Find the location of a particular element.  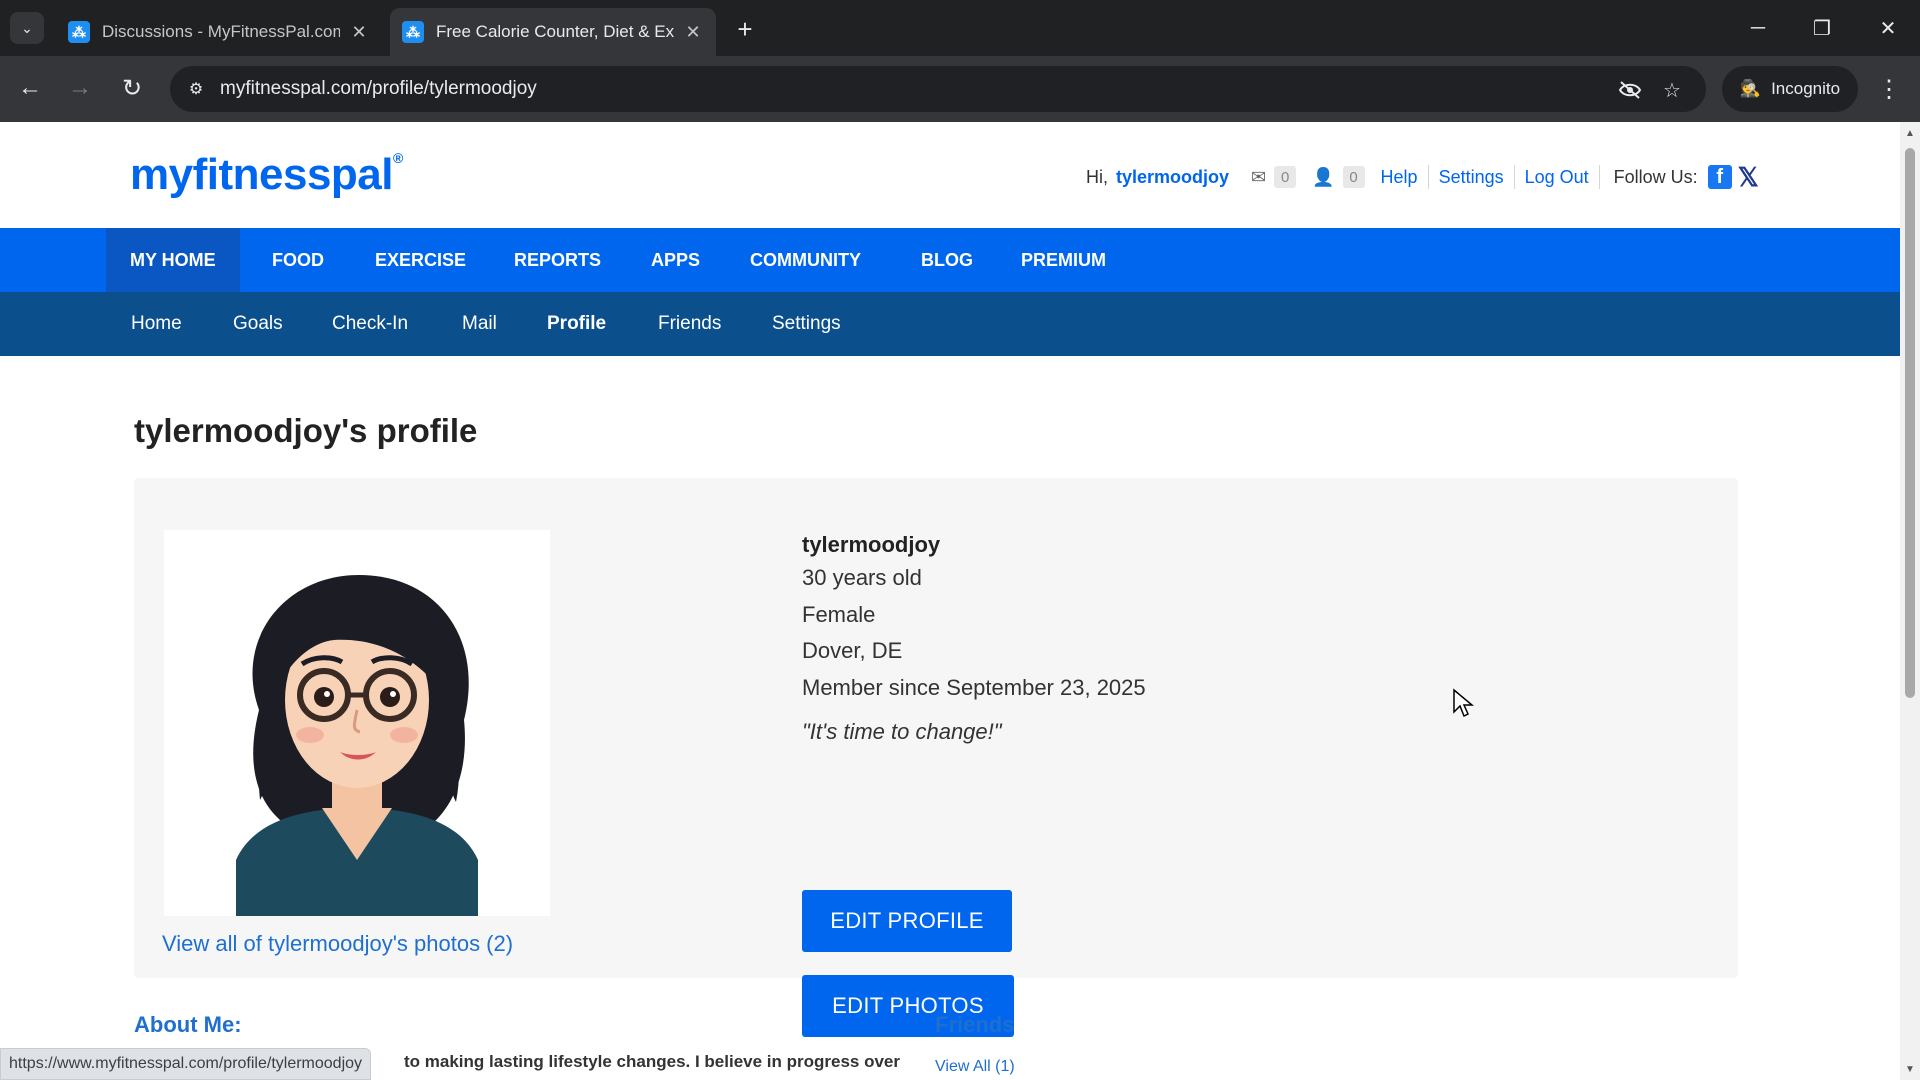

browser-tab-discussions: ⁂ Discussions - MyFitnessPal.com ✕ is located at coordinates (219, 32).